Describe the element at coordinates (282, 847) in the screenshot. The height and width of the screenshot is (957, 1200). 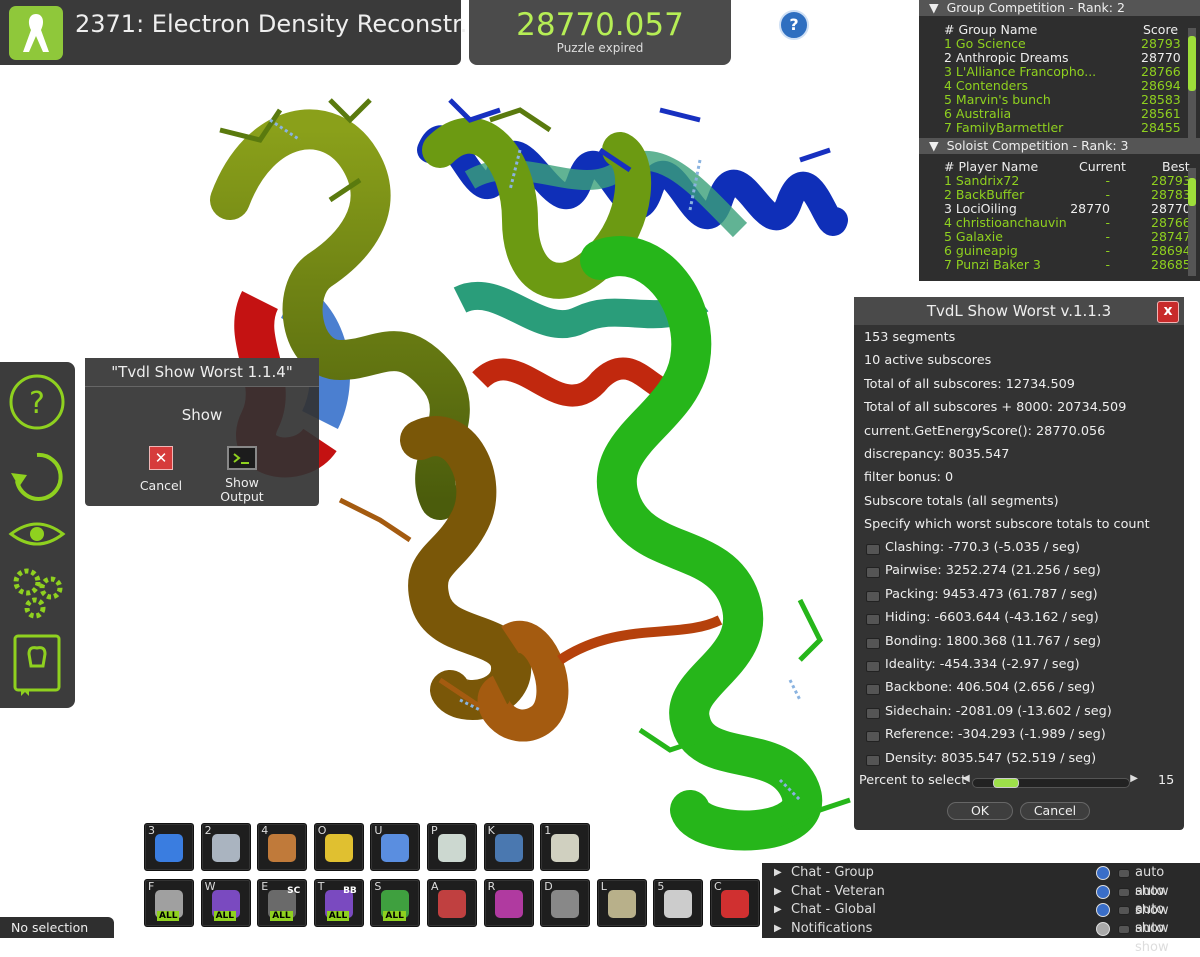
I see `tool-button-mutate: 4` at that location.